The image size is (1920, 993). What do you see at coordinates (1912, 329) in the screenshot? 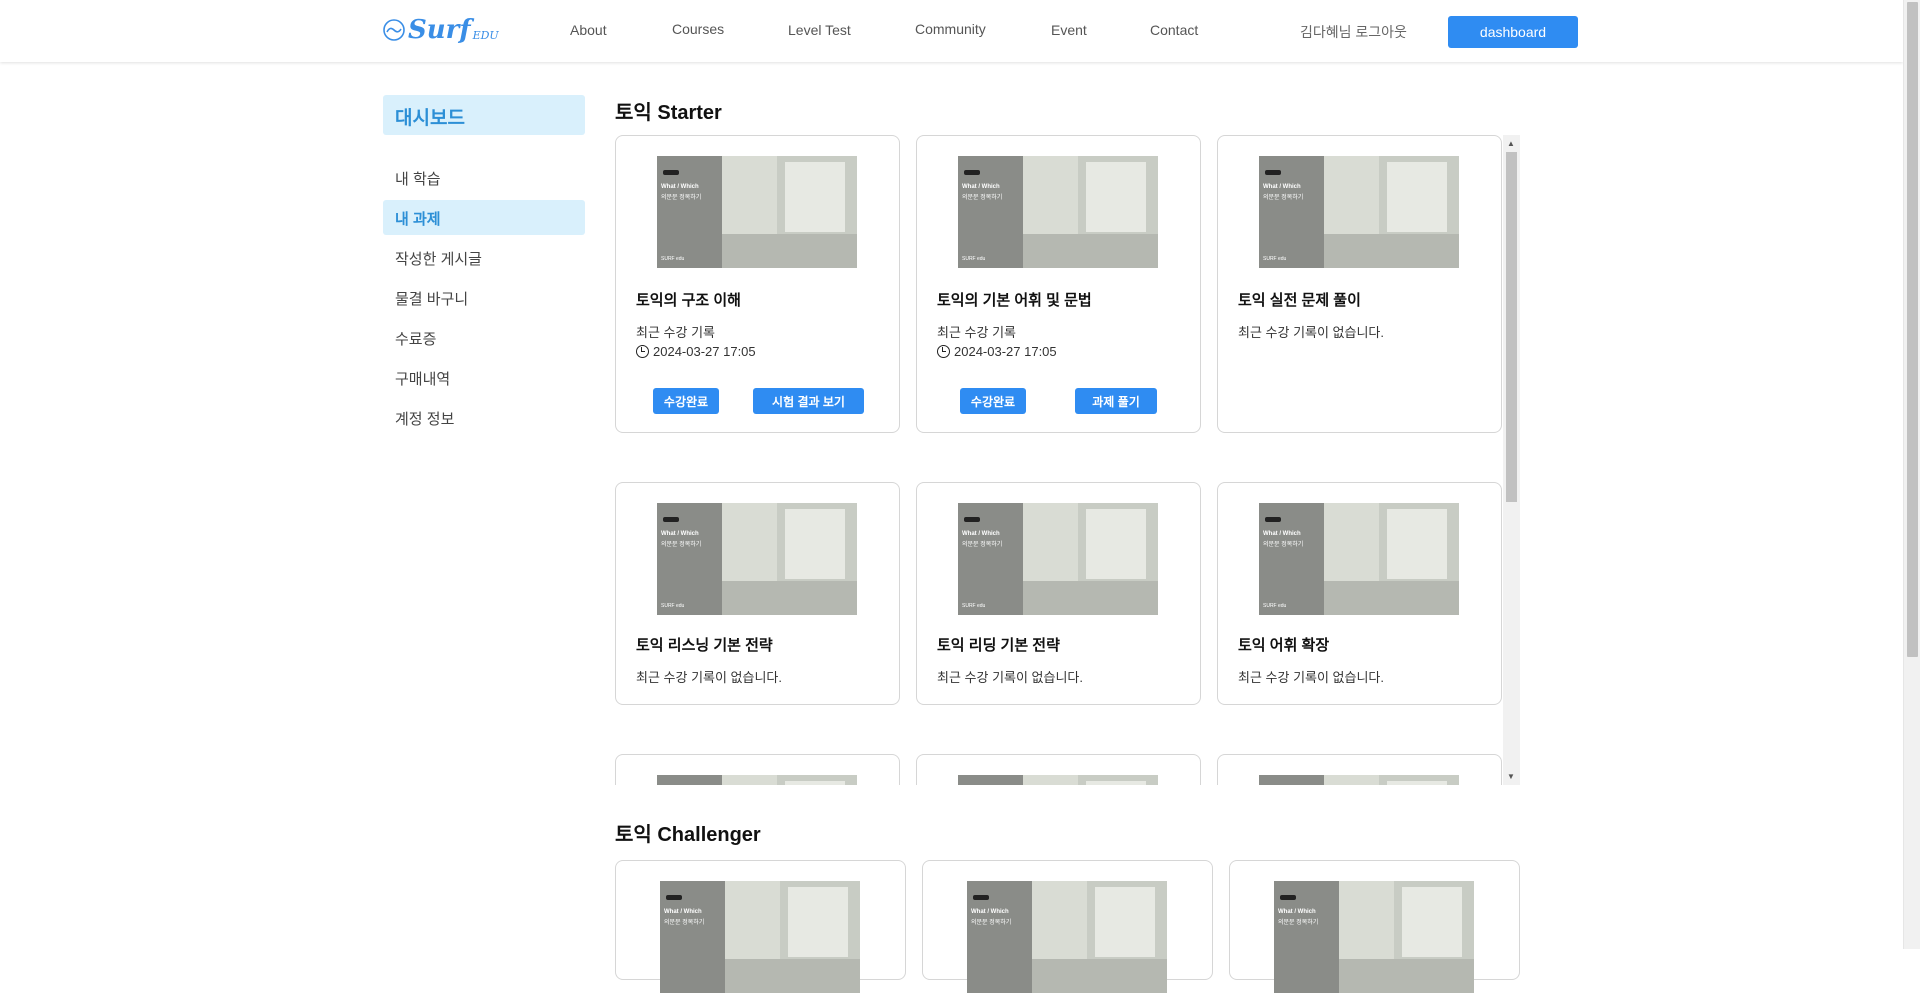
I see `page-scrollbar-thumb` at bounding box center [1912, 329].